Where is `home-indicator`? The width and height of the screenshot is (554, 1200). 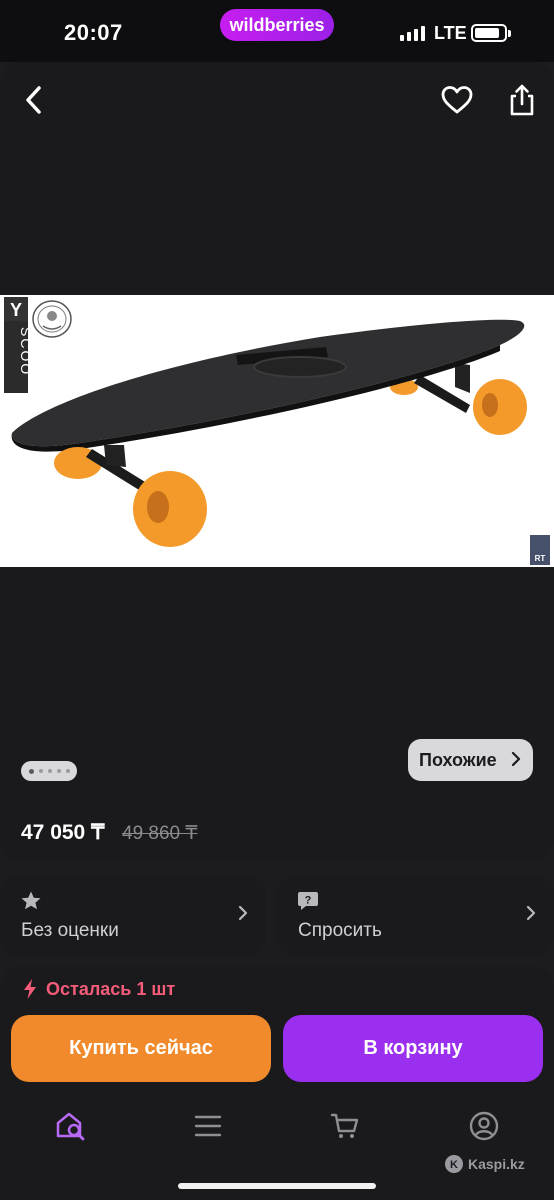 home-indicator is located at coordinates (277, 1186).